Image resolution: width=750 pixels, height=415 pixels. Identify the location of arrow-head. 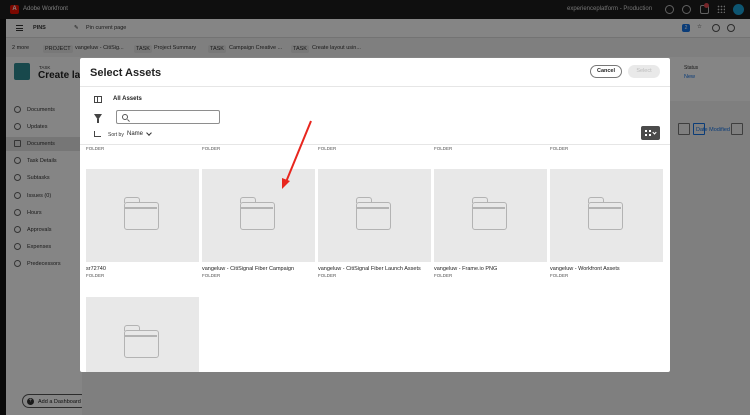
(286, 183).